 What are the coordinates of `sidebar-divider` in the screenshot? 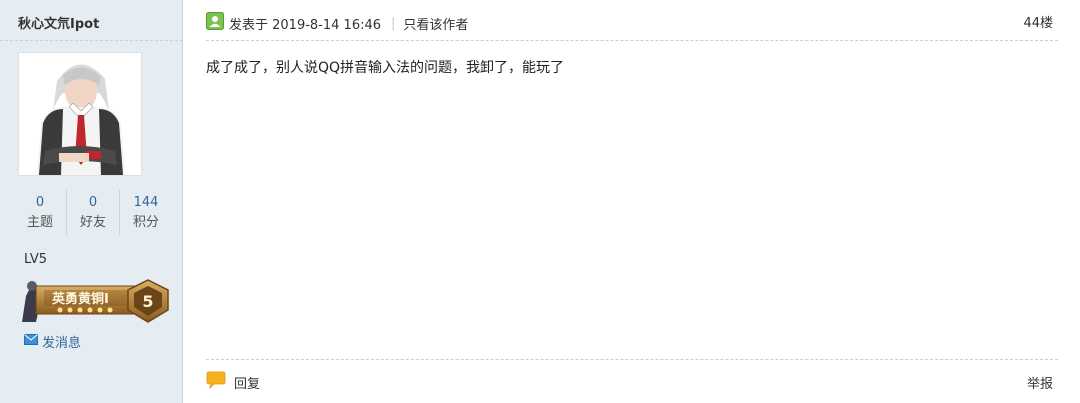 It's located at (91, 40).